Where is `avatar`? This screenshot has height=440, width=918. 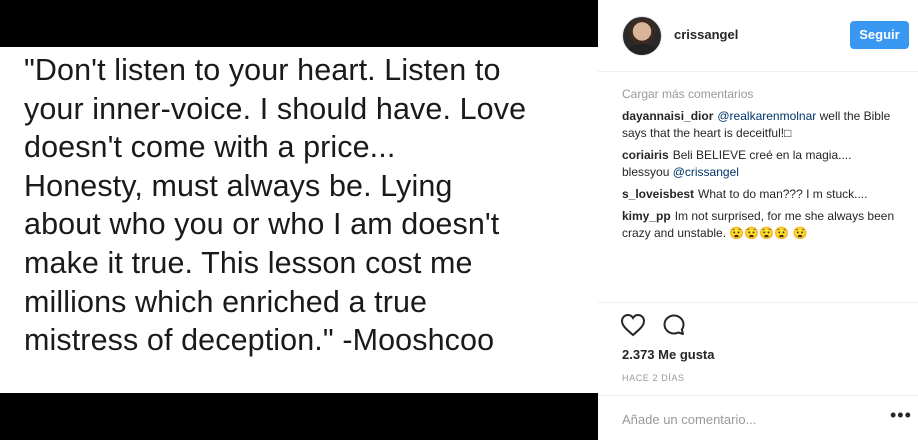 avatar is located at coordinates (642, 36).